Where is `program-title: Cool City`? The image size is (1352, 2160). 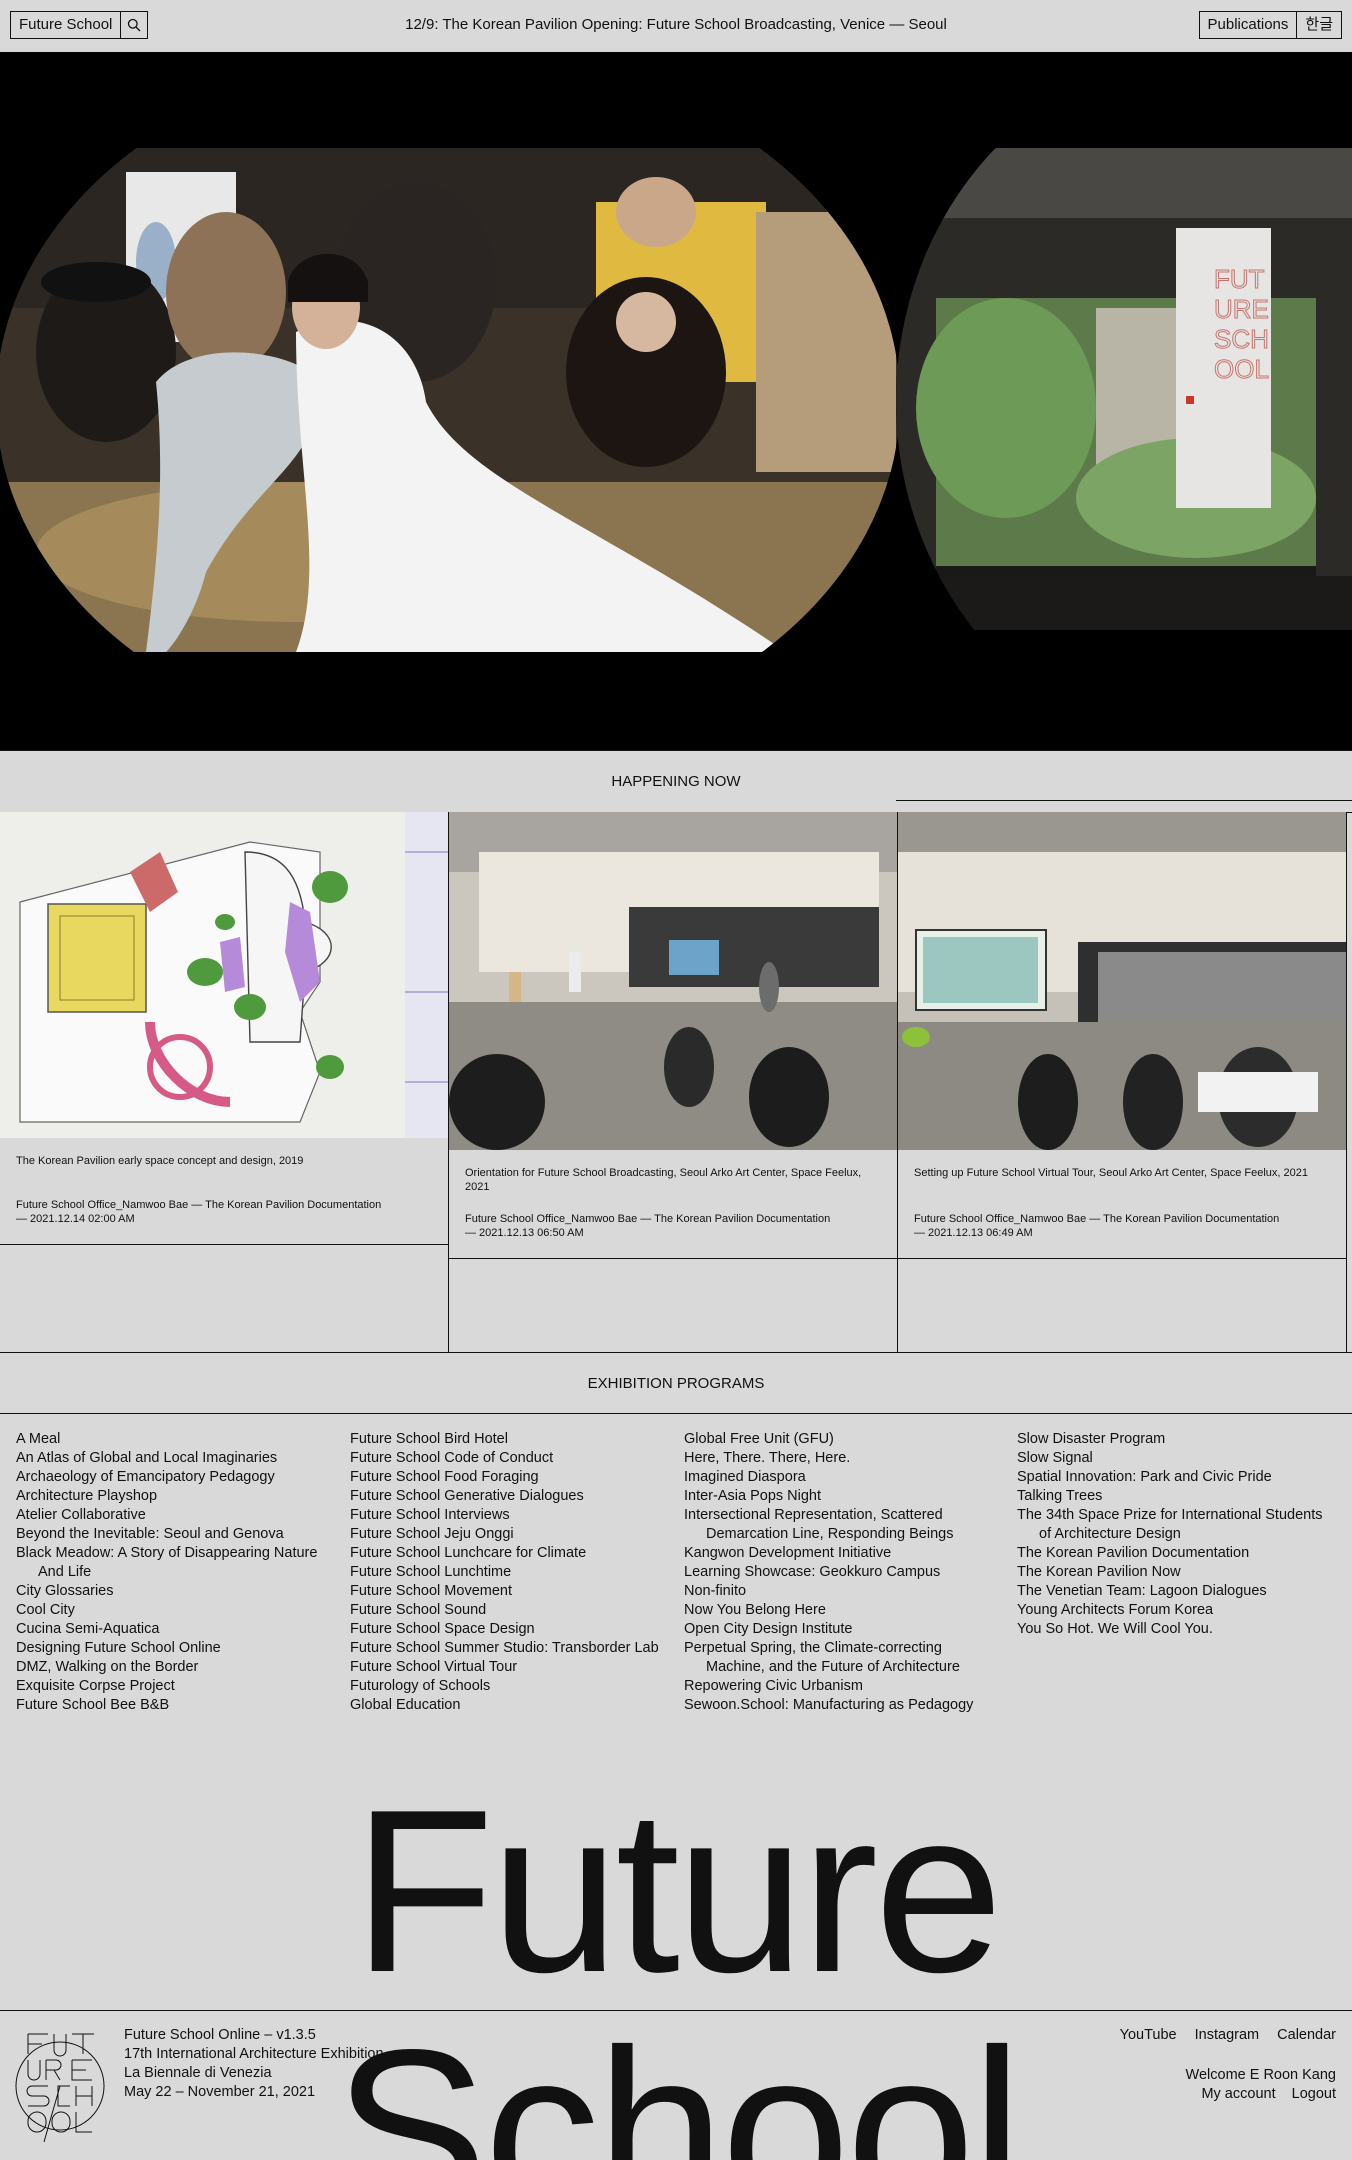 program-title: Cool City is located at coordinates (45, 1610).